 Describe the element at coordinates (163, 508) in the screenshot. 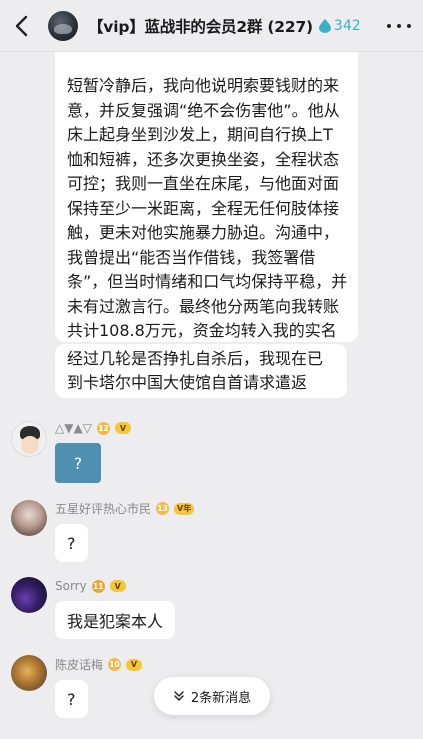

I see `level-badge: 13` at that location.